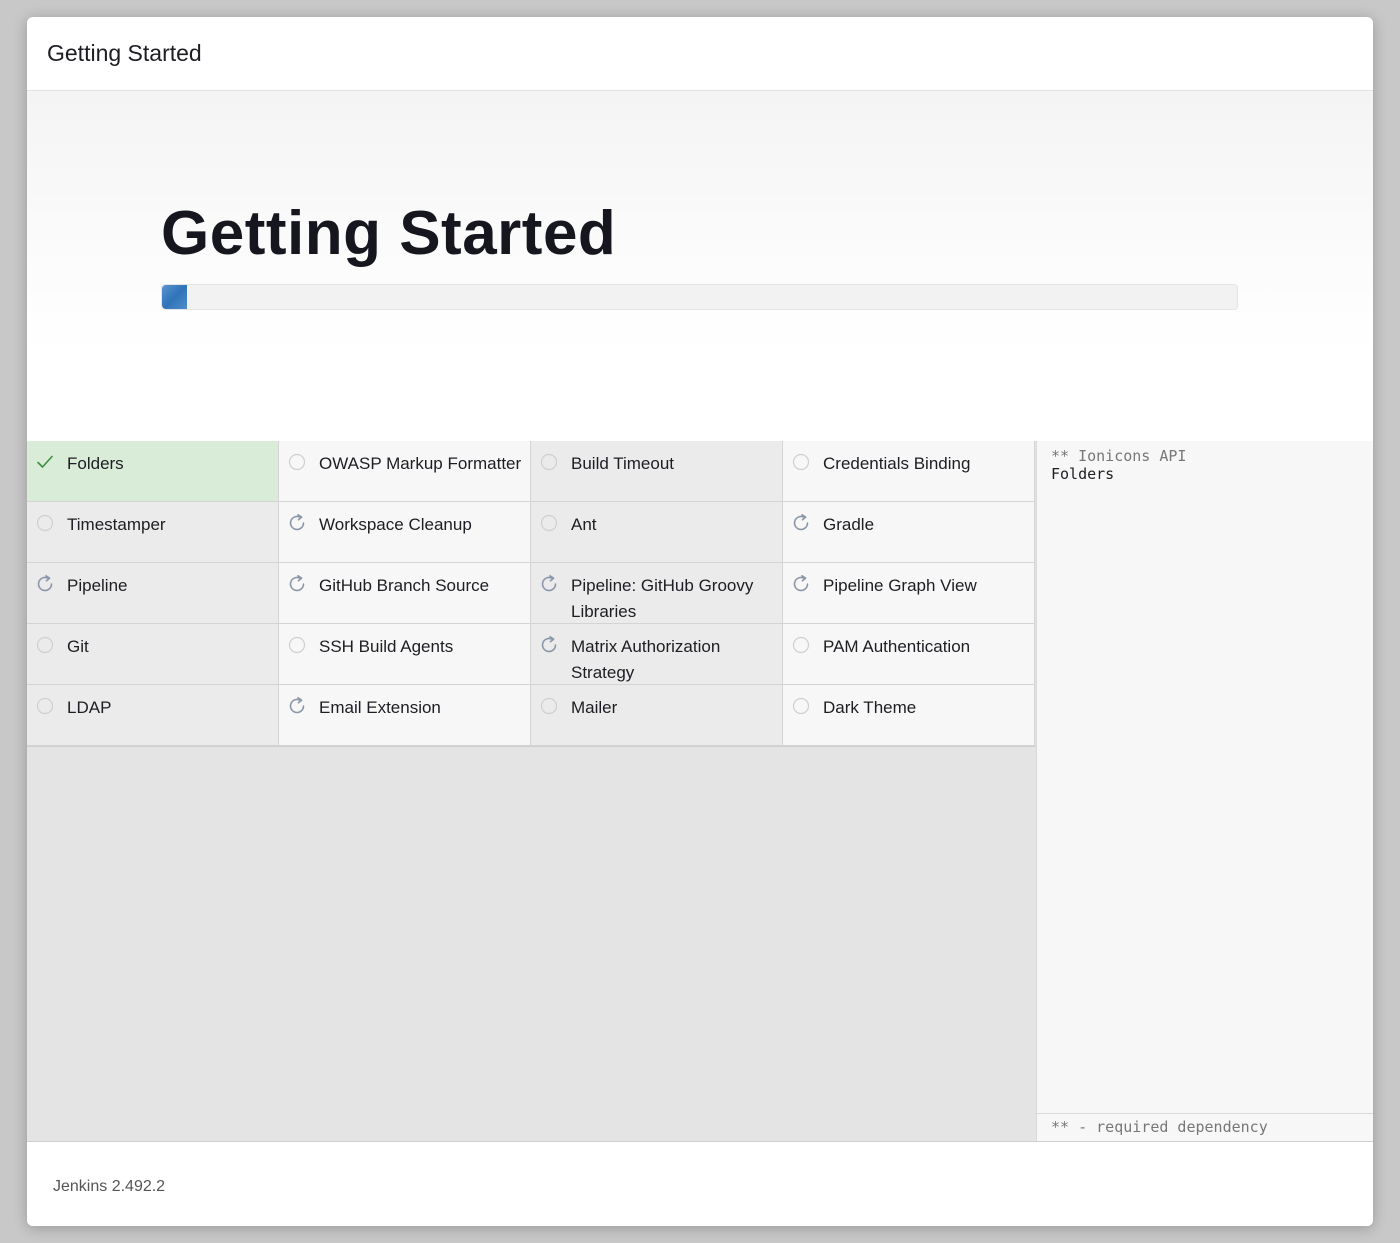 Image resolution: width=1400 pixels, height=1243 pixels. I want to click on plugin-label: Folders, so click(95, 463).